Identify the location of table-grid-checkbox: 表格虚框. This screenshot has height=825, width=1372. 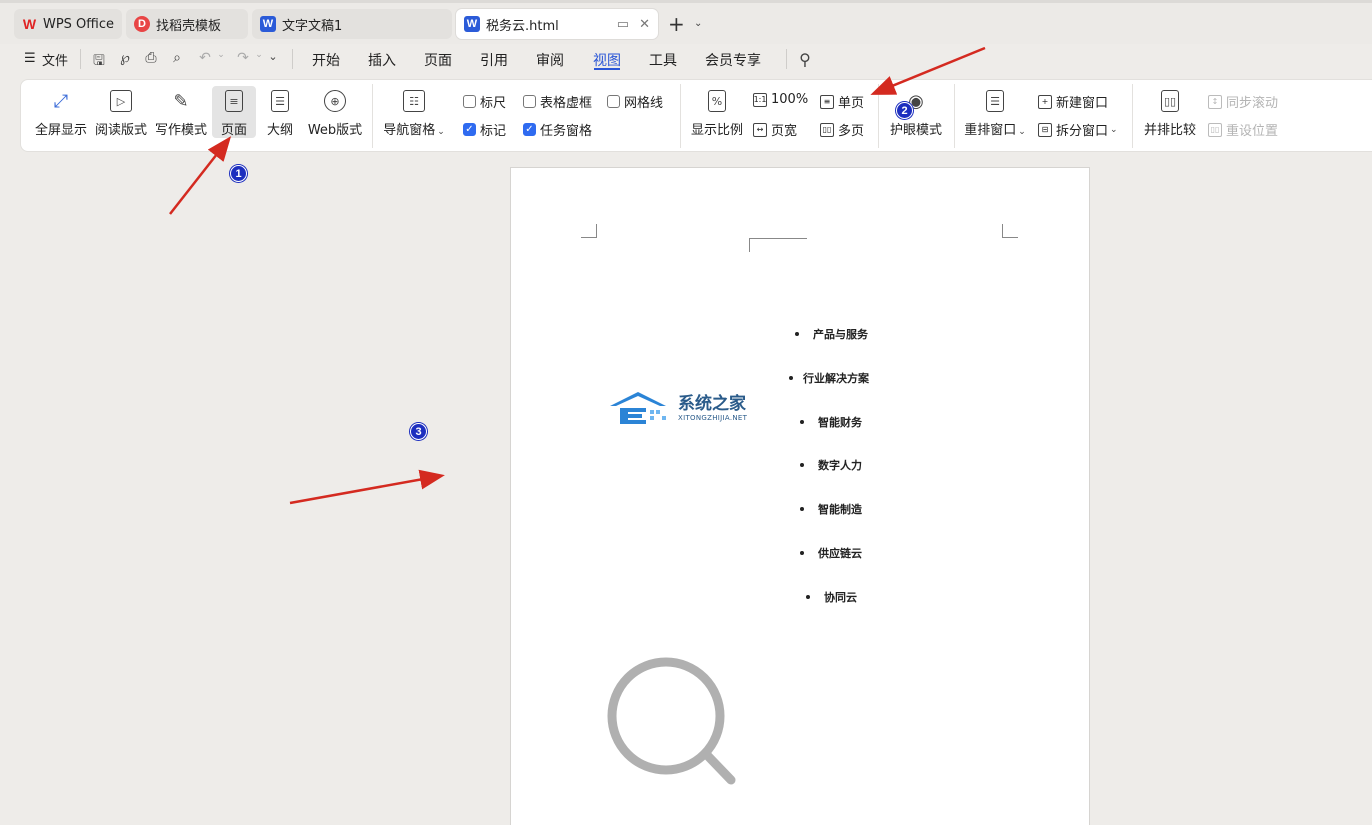
(557, 101).